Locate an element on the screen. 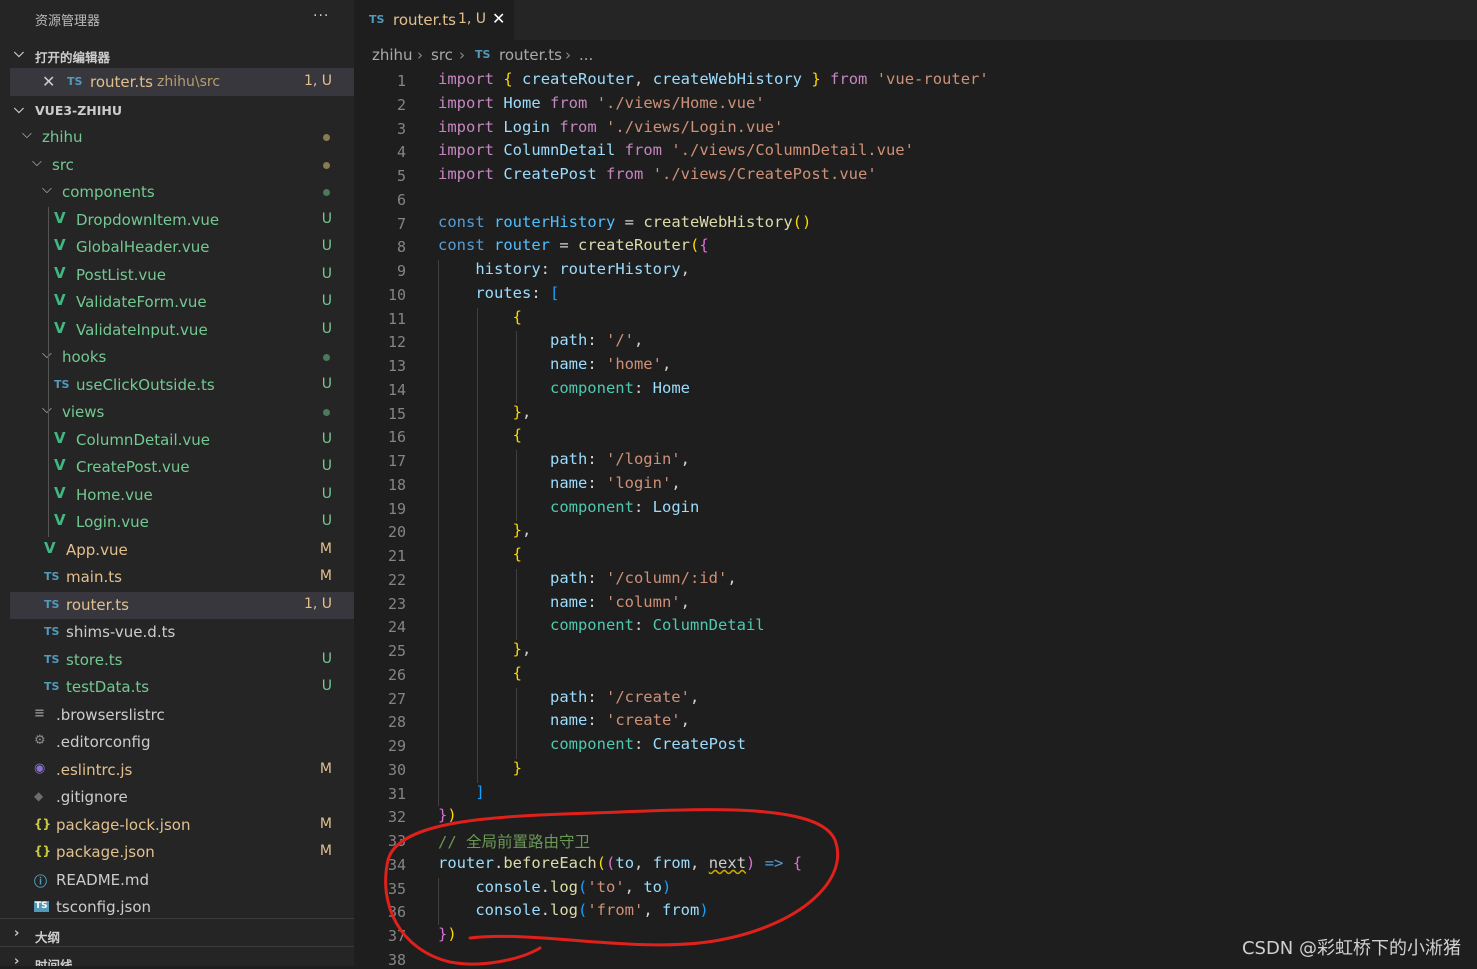  folder-item: ⌵ hooks is located at coordinates (182, 357).